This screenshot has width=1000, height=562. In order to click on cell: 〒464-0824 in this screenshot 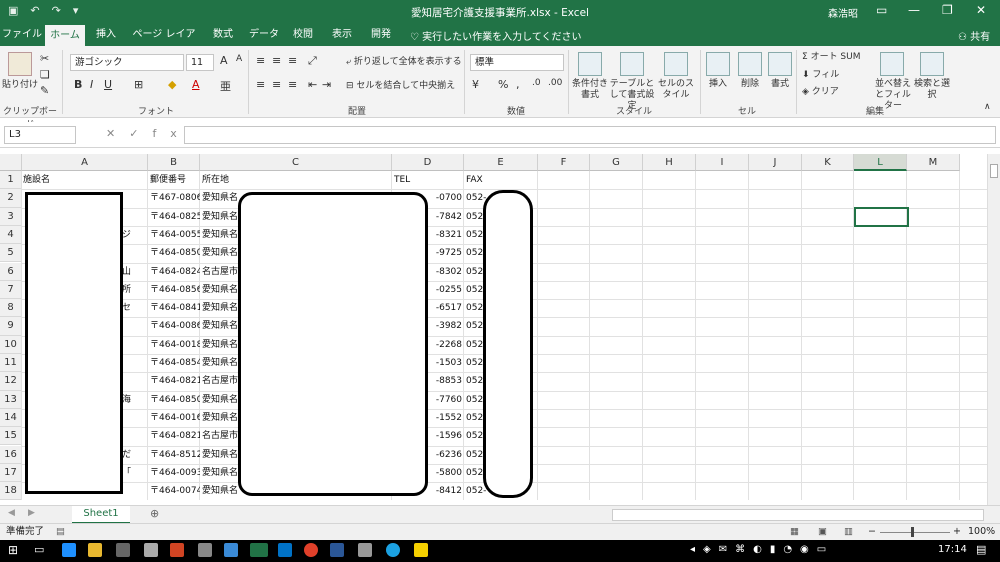, I will do `click(175, 272)`.